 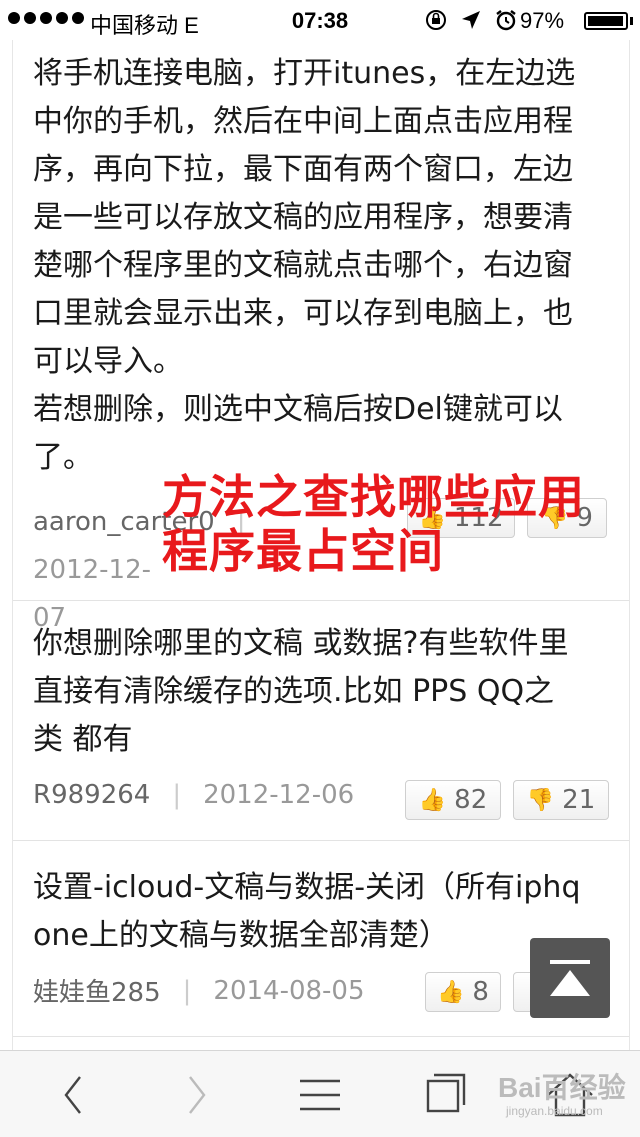 I want to click on answer-date: 2012-12-06, so click(x=279, y=795).